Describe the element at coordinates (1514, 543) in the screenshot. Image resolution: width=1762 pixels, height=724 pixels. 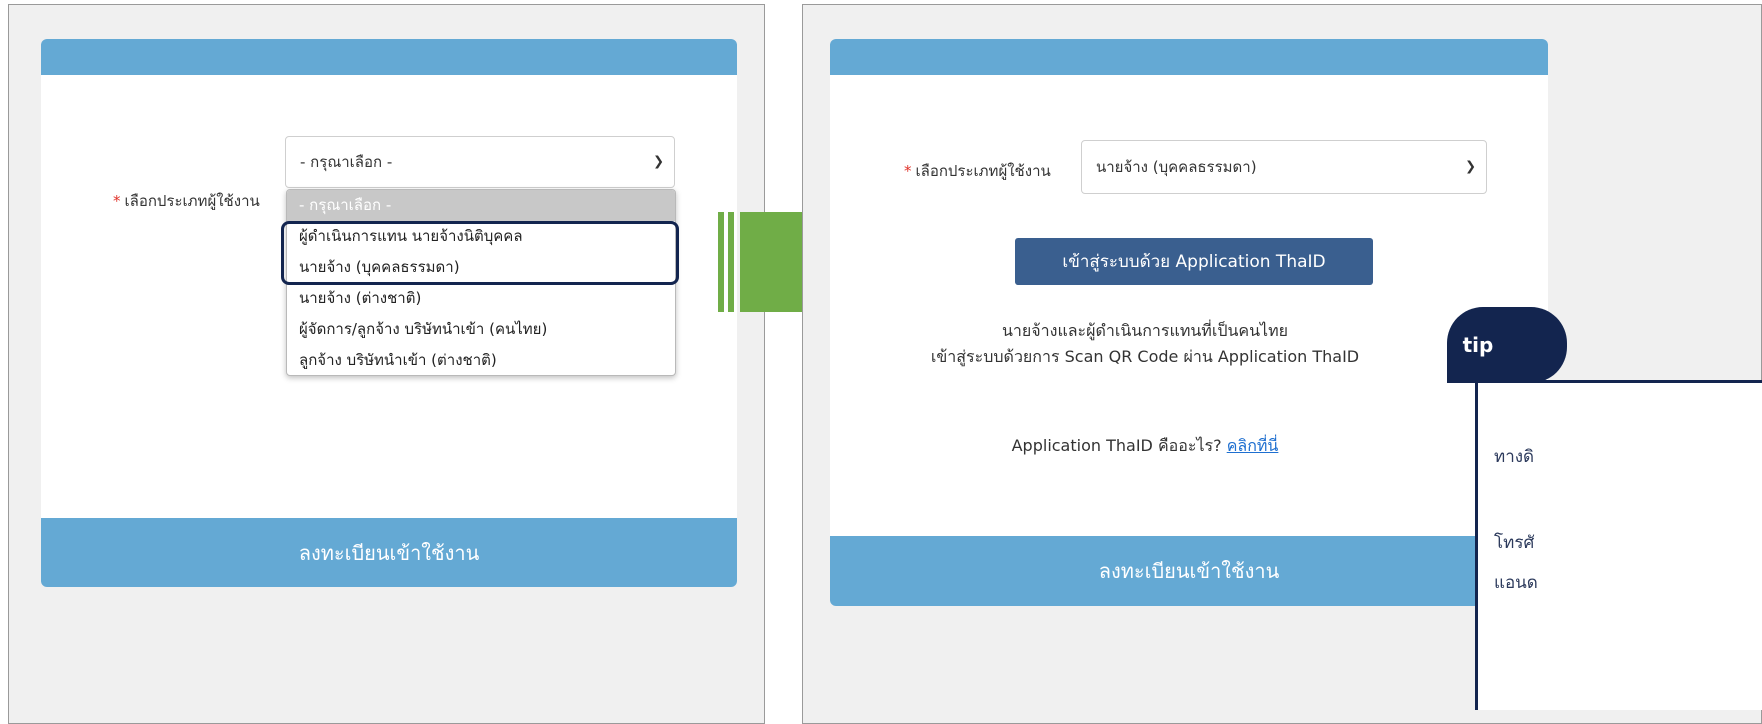
I see `tip-text-line2: โทรศั` at that location.